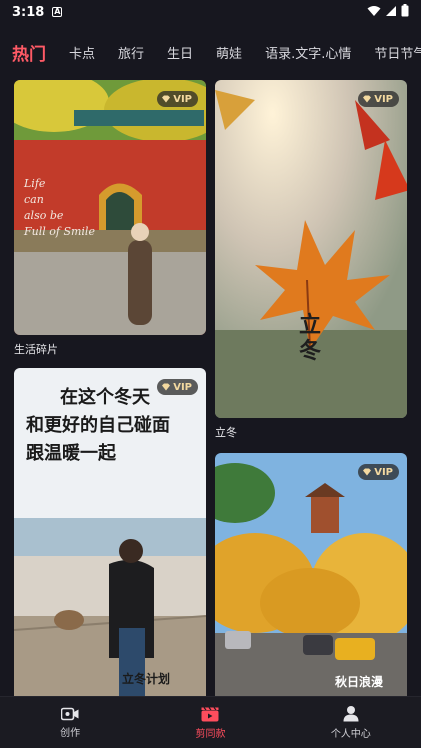 This screenshot has width=421, height=748. I want to click on camera-icon, so click(70, 713).